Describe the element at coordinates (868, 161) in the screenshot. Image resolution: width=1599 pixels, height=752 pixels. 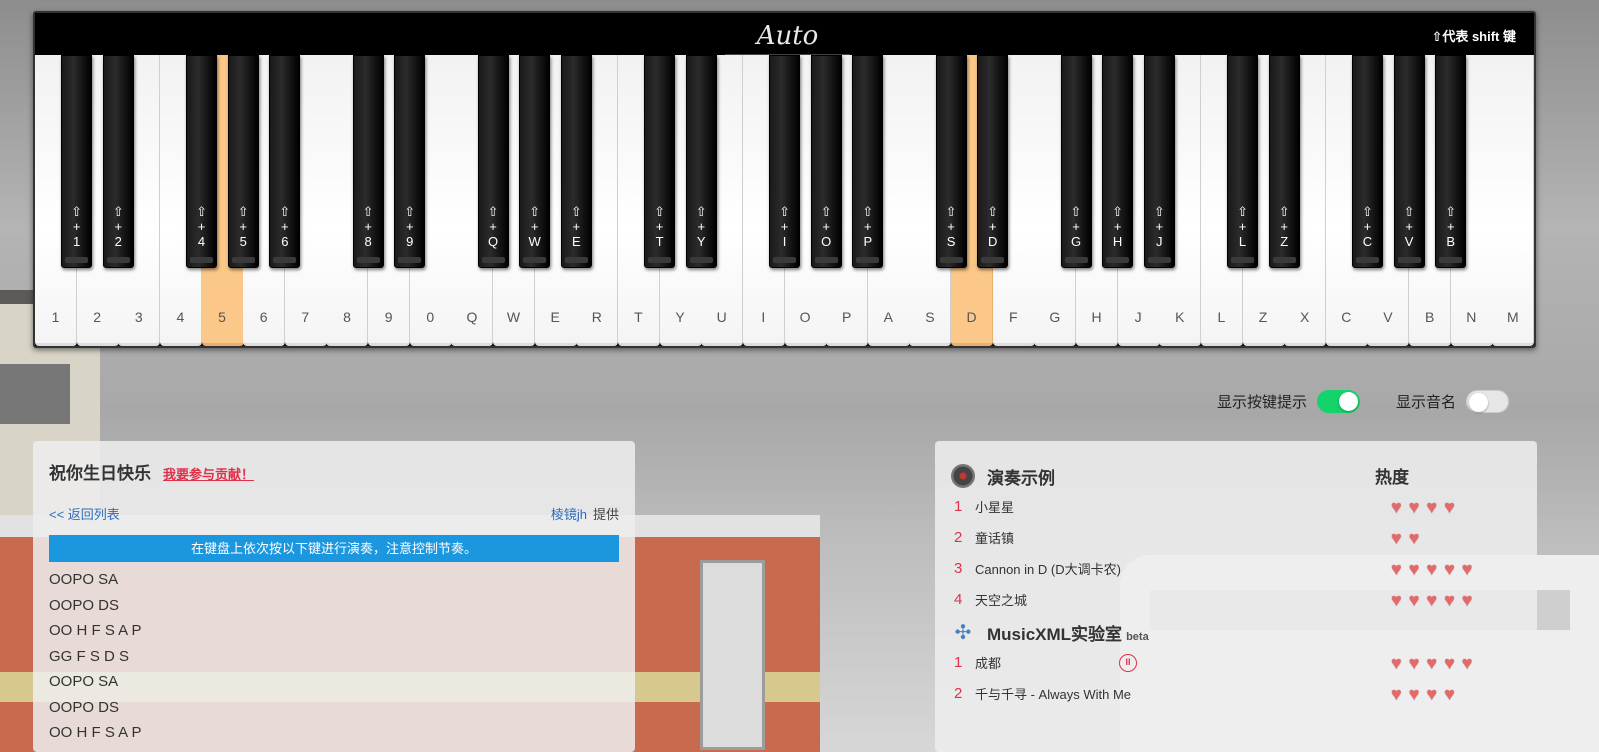
I see `black-key-p: ⇧ + P` at that location.